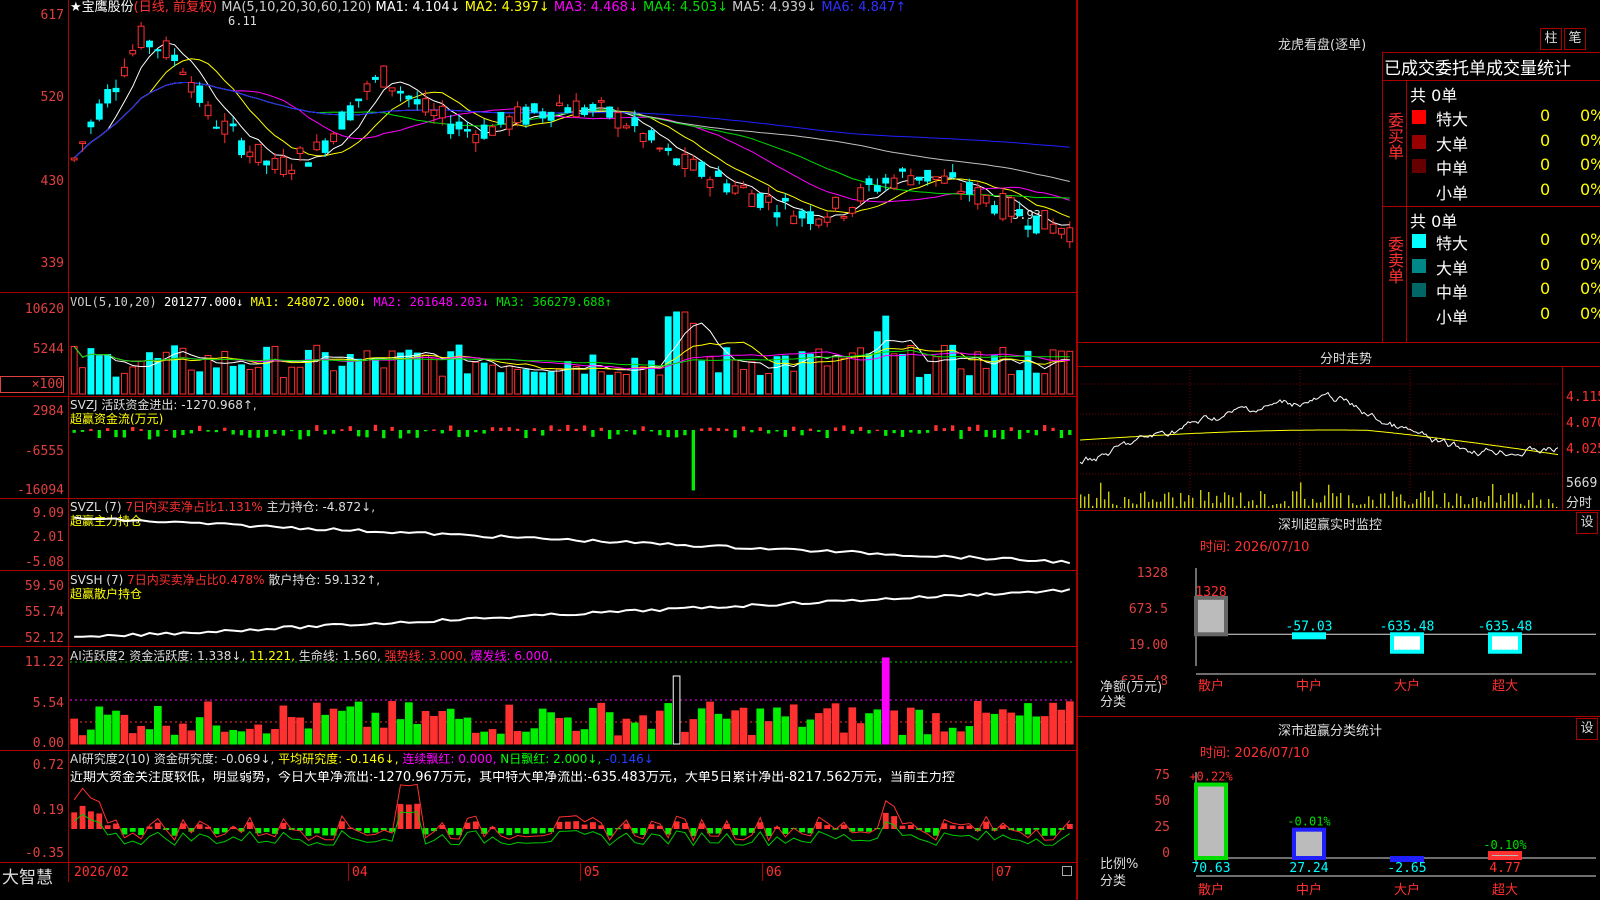  What do you see at coordinates (1077, 450) in the screenshot?
I see `panel-divider` at bounding box center [1077, 450].